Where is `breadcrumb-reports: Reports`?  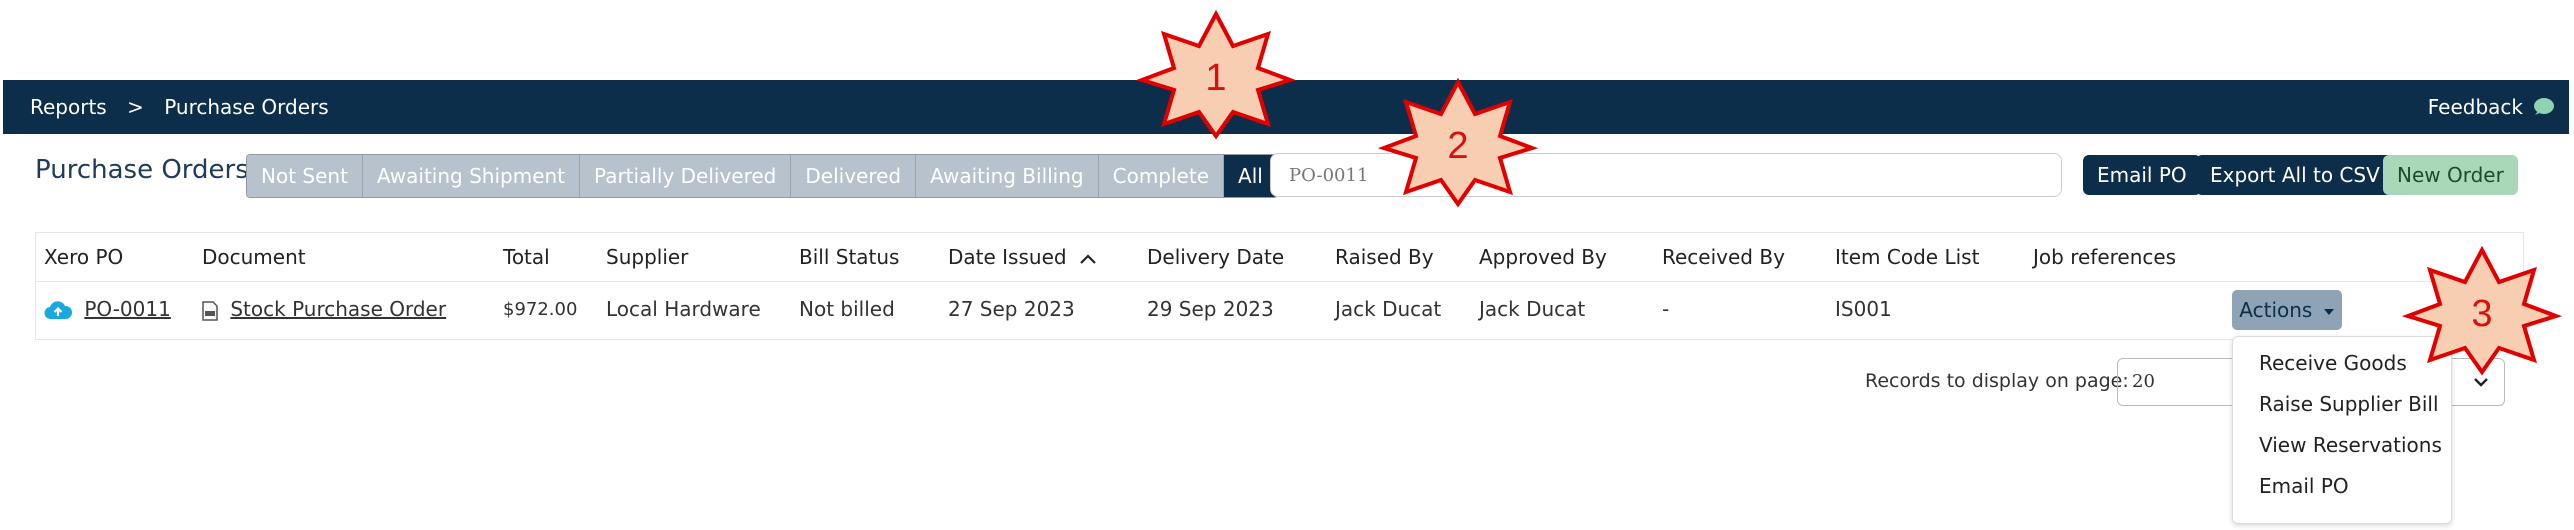
breadcrumb-reports: Reports is located at coordinates (68, 107).